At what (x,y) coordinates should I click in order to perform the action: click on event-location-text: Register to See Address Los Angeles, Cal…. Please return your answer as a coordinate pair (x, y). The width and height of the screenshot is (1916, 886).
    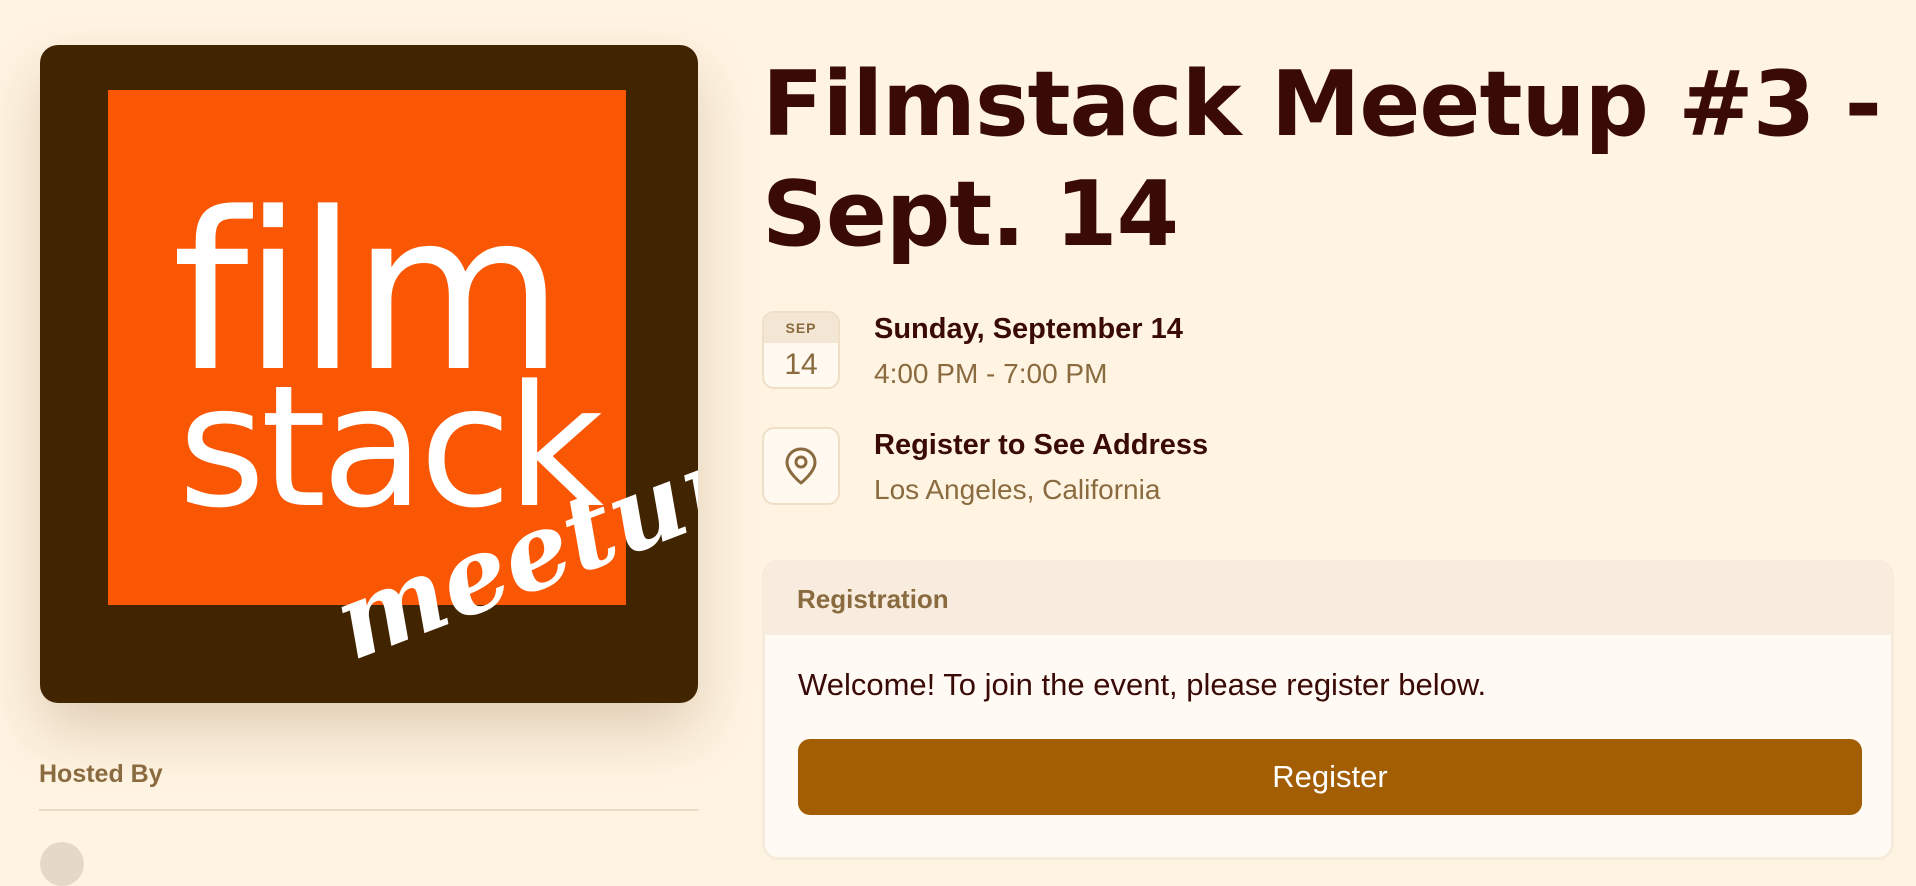
    Looking at the image, I should click on (1041, 467).